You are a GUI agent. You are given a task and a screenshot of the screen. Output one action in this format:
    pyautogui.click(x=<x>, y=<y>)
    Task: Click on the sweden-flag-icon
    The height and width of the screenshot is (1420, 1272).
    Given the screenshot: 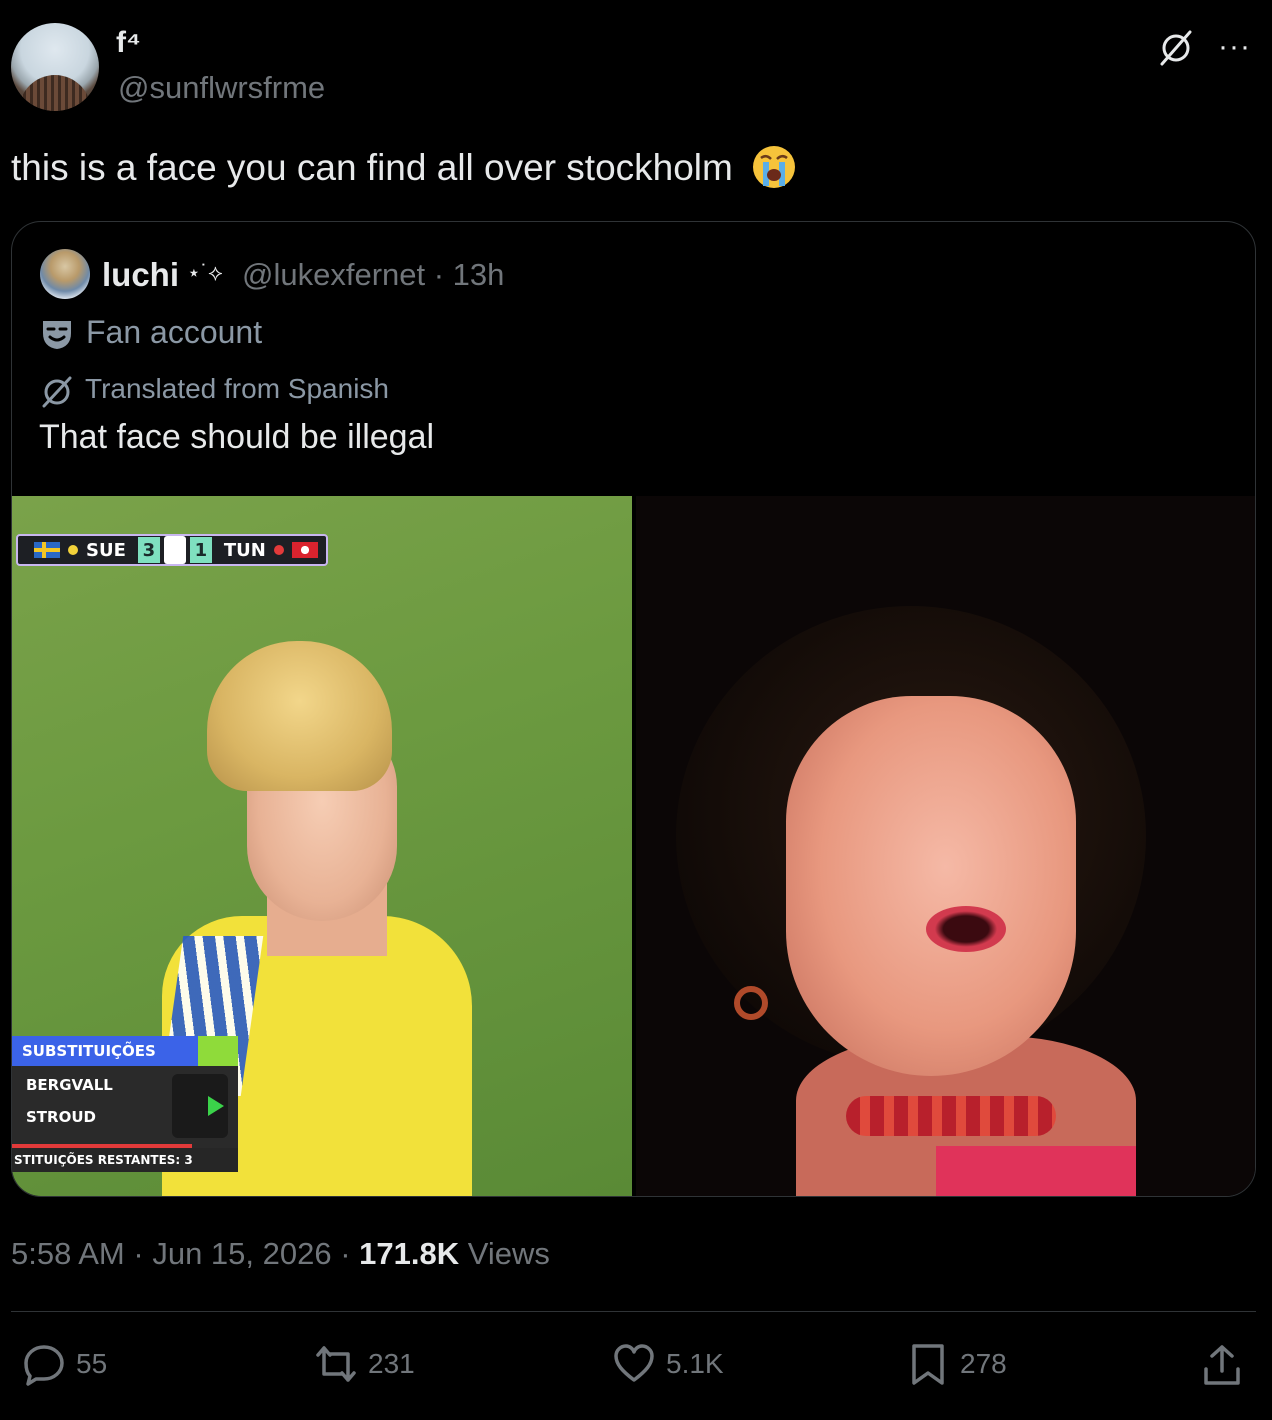 What is the action you would take?
    pyautogui.click(x=47, y=550)
    